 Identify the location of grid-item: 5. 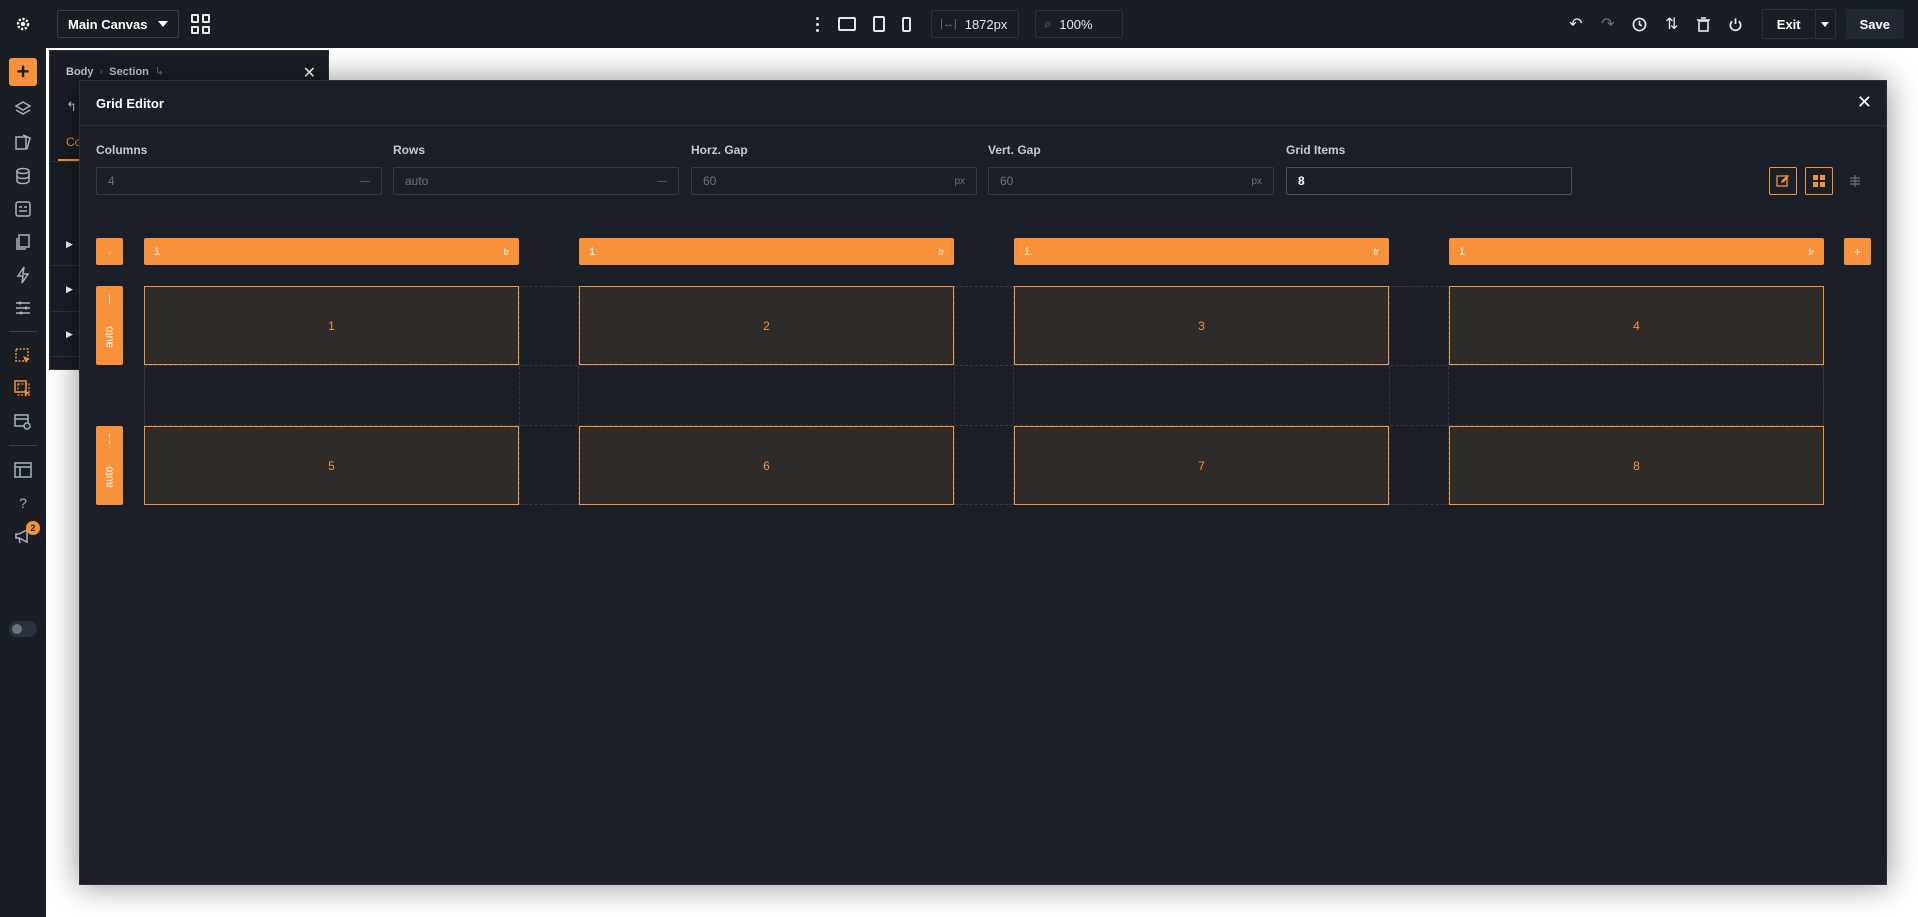
(331, 465).